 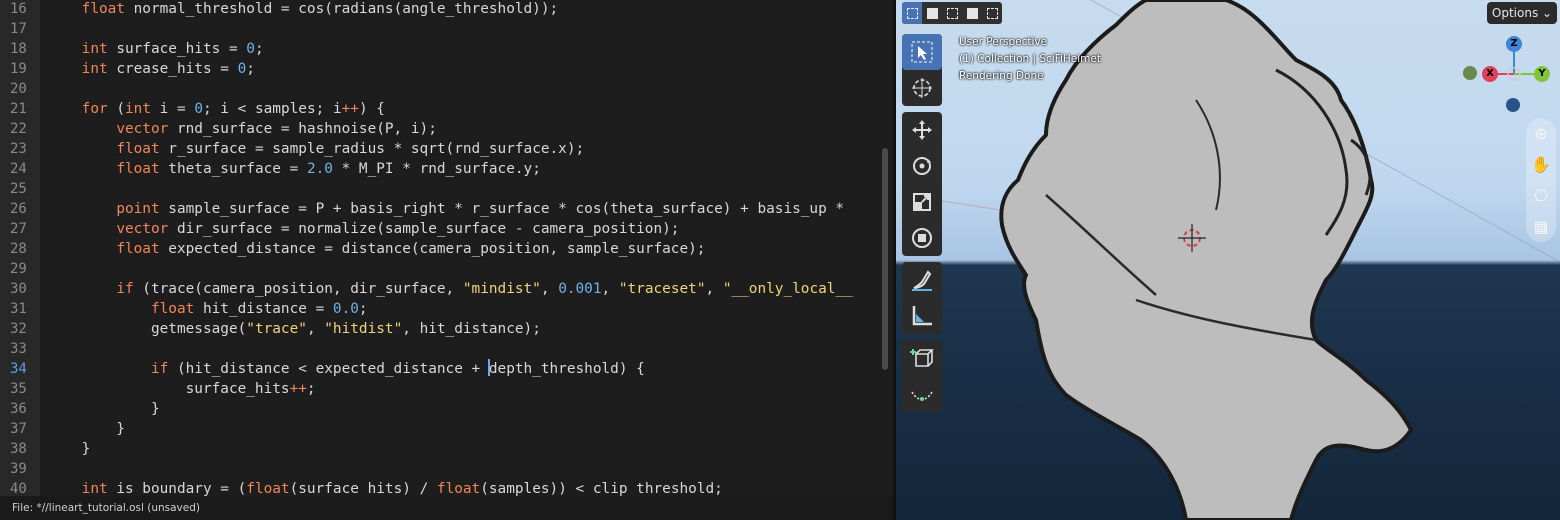 What do you see at coordinates (345, 309) in the screenshot?
I see `code-token: 0.0` at bounding box center [345, 309].